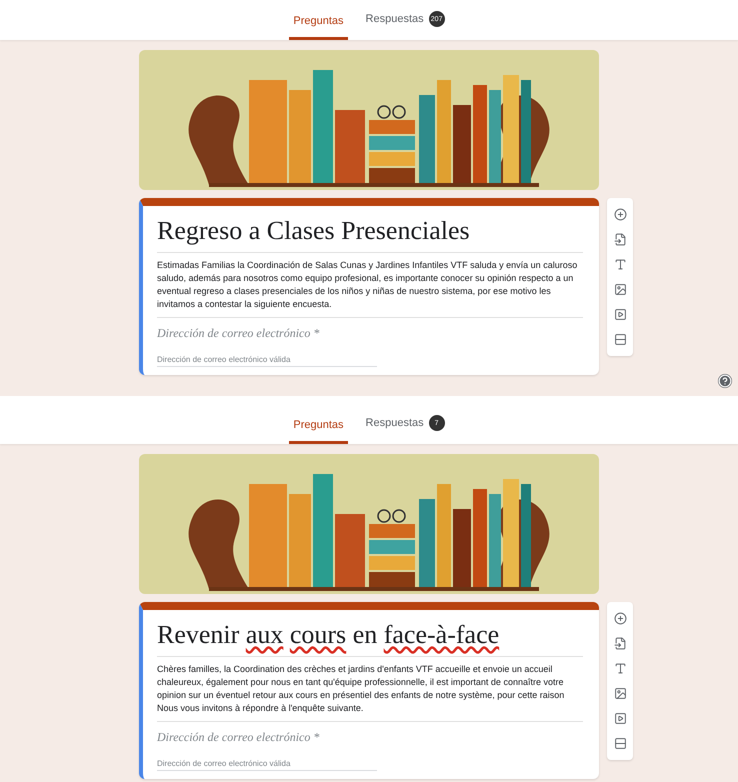 The height and width of the screenshot is (782, 738). I want to click on form-description: Estimadas Familias la Coordinación de Salas Cunas y Jardines Infantiles VTF saluda y envía un caluroso saludo, además para nosotros como equipo profesional, es importante conocer su opinión respecto a un eventual regreso a clases presenciales de los niños y niñas de nuestro sistema, por ese motivo les invitamos a contestar la siguiente encuesta., so click(370, 288).